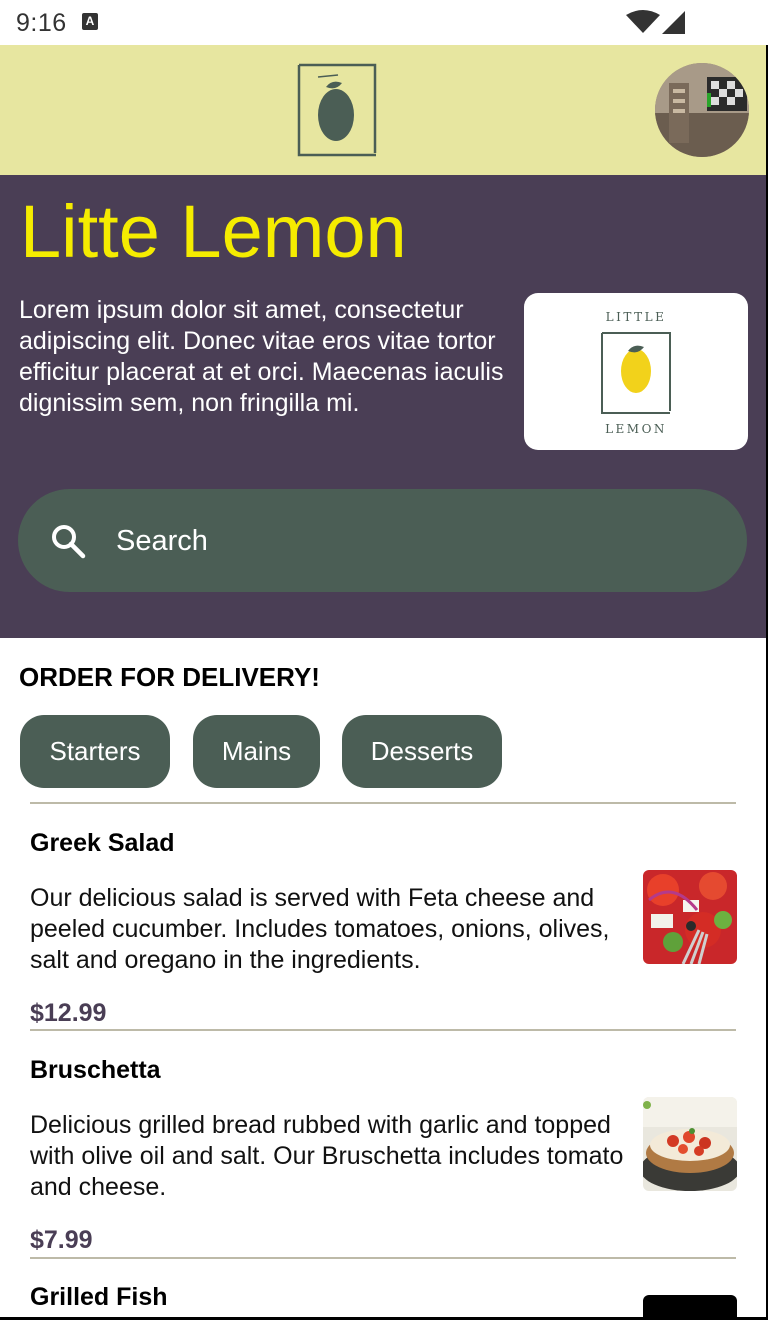  What do you see at coordinates (690, 1306) in the screenshot?
I see `grilled-fish-image` at bounding box center [690, 1306].